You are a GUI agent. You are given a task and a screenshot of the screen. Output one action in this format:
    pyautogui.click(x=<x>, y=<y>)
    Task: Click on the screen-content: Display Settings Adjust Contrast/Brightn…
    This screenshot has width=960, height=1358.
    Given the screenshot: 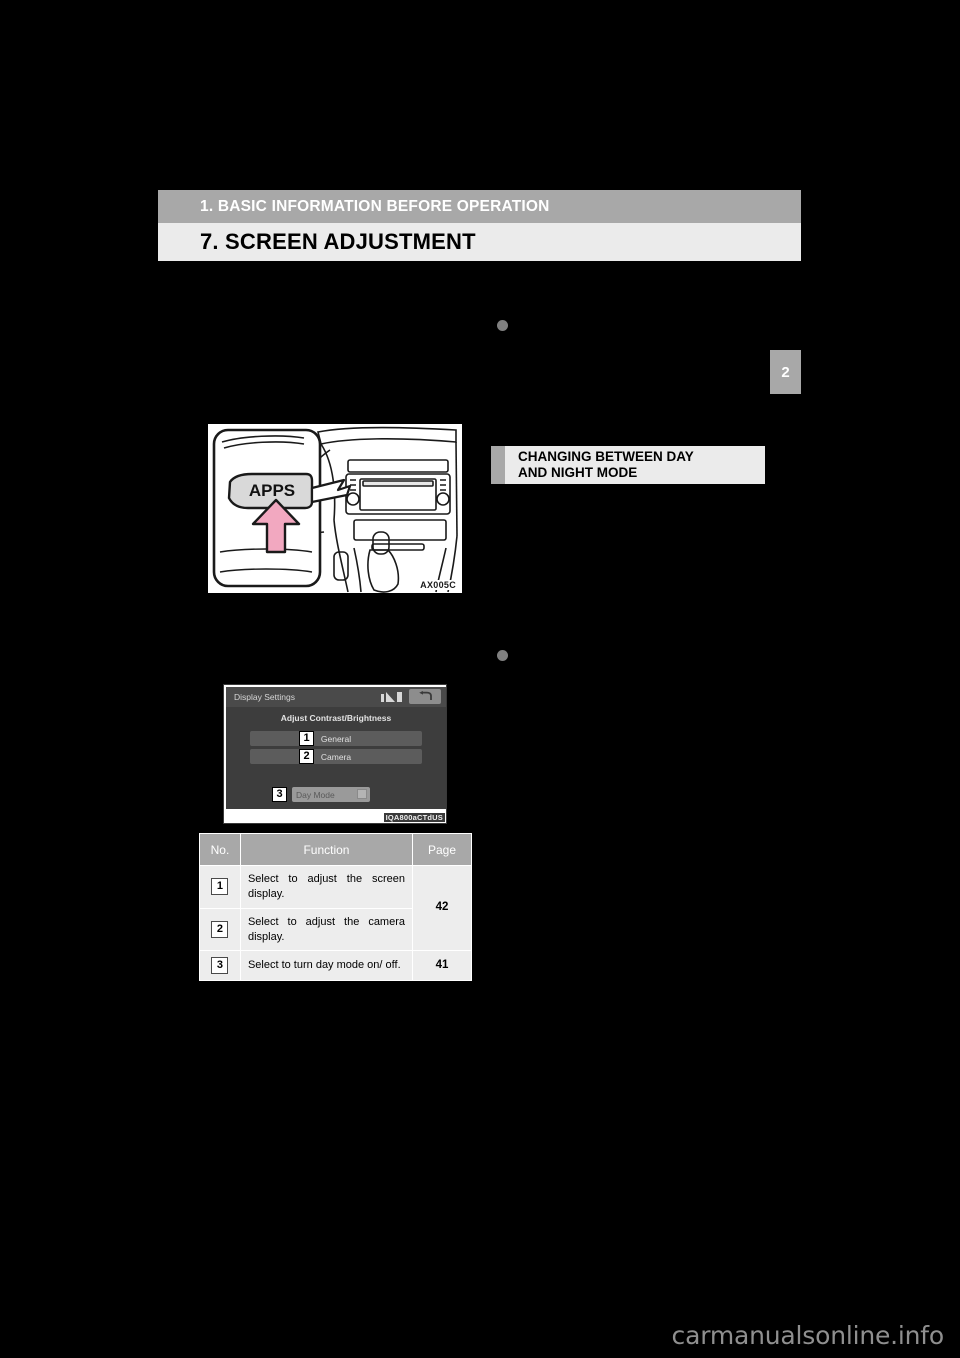 What is the action you would take?
    pyautogui.click(x=336, y=748)
    